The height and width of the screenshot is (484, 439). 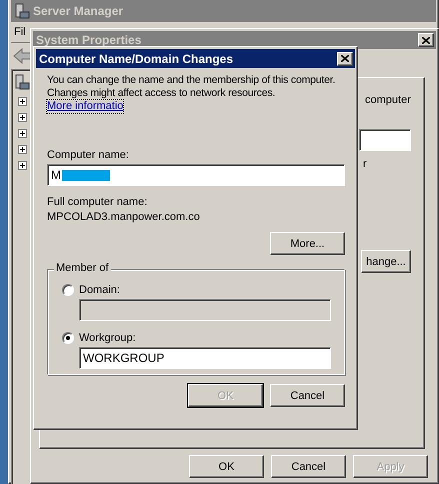 What do you see at coordinates (22, 11) in the screenshot?
I see `server-icon` at bounding box center [22, 11].